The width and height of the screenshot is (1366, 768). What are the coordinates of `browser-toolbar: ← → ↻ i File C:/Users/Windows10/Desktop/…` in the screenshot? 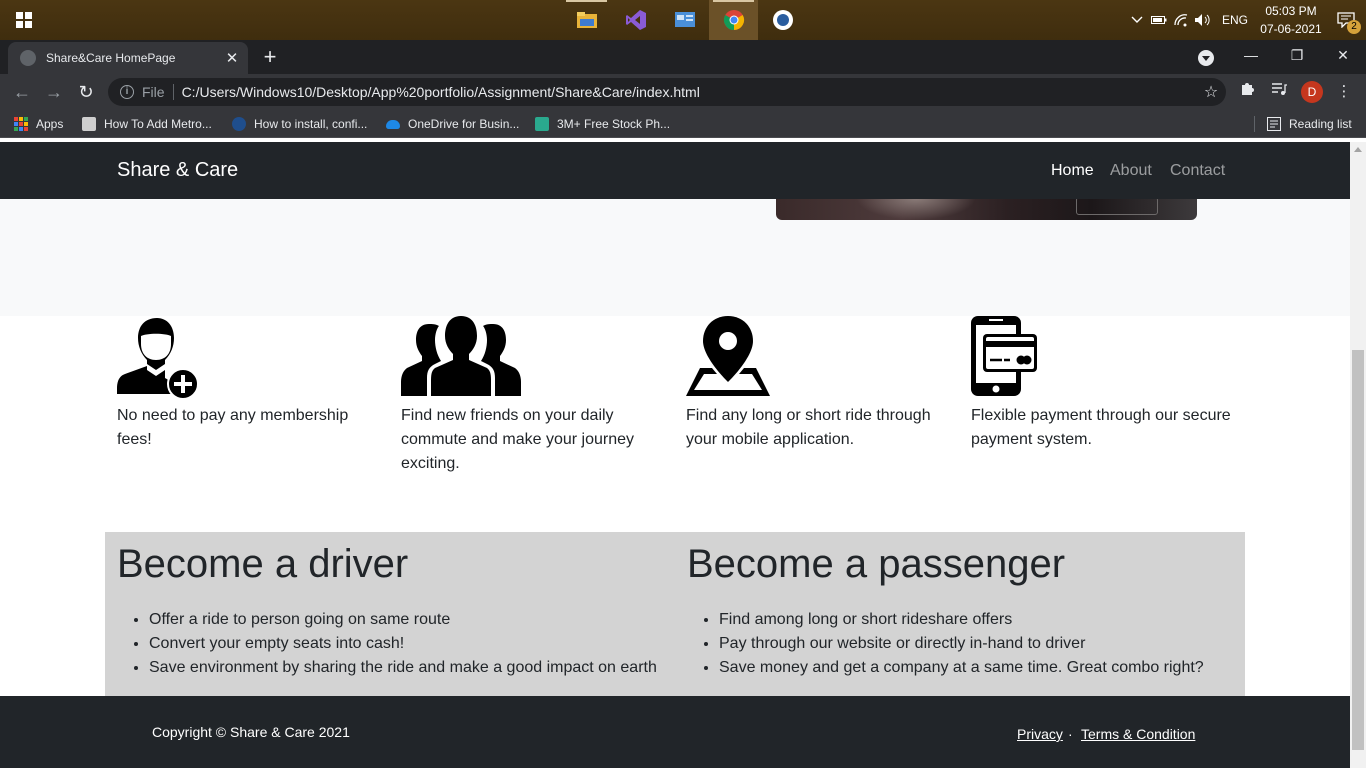 It's located at (683, 92).